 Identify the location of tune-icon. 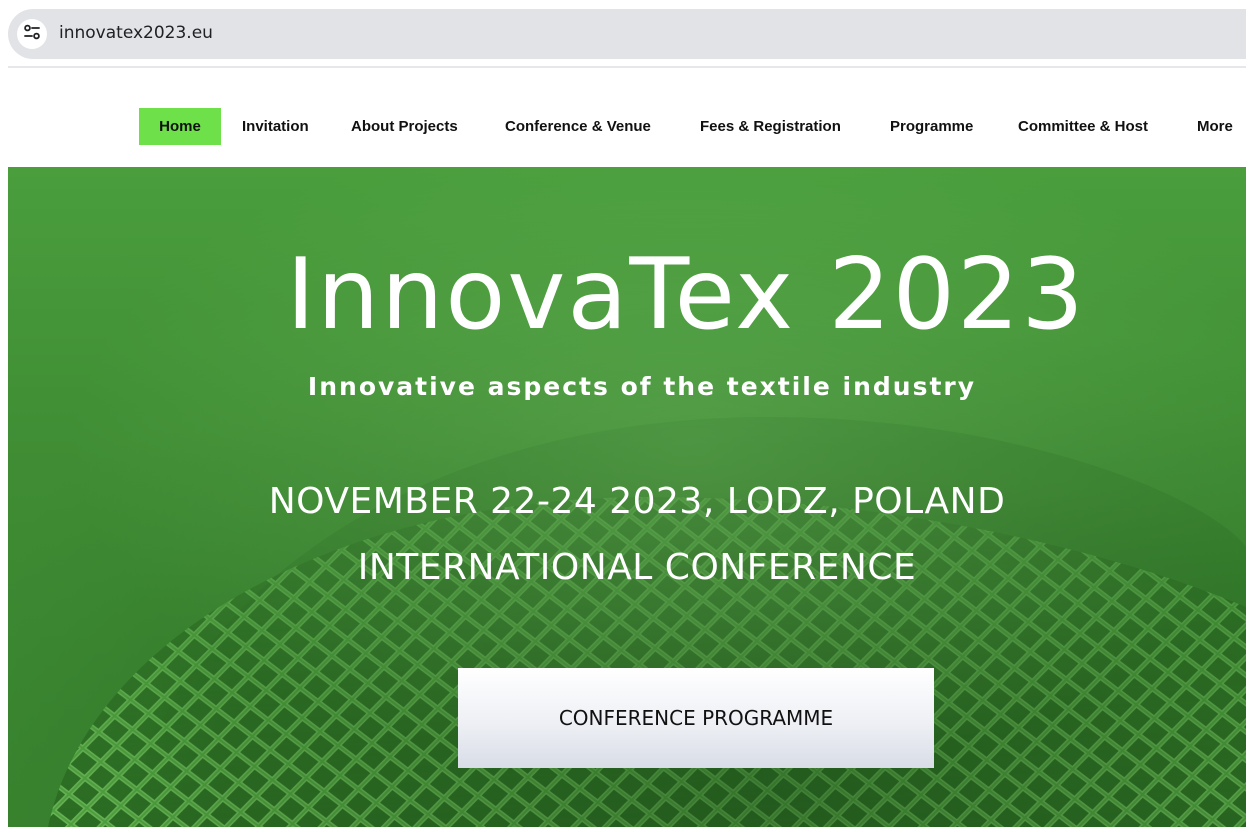
(32, 34).